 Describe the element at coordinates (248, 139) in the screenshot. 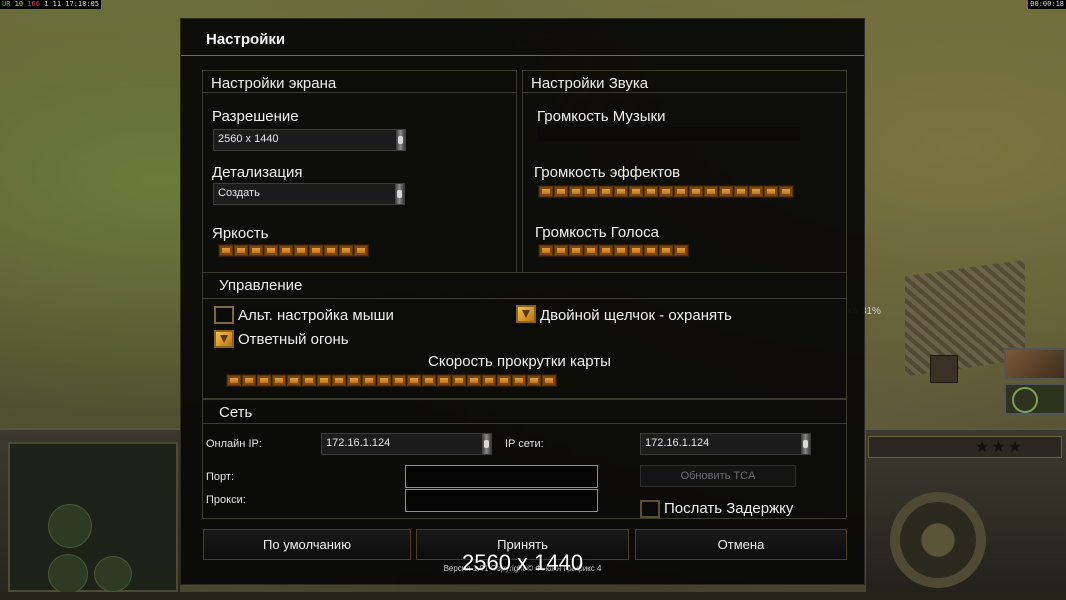

I see `resolution-value: 2560 x 1440` at that location.